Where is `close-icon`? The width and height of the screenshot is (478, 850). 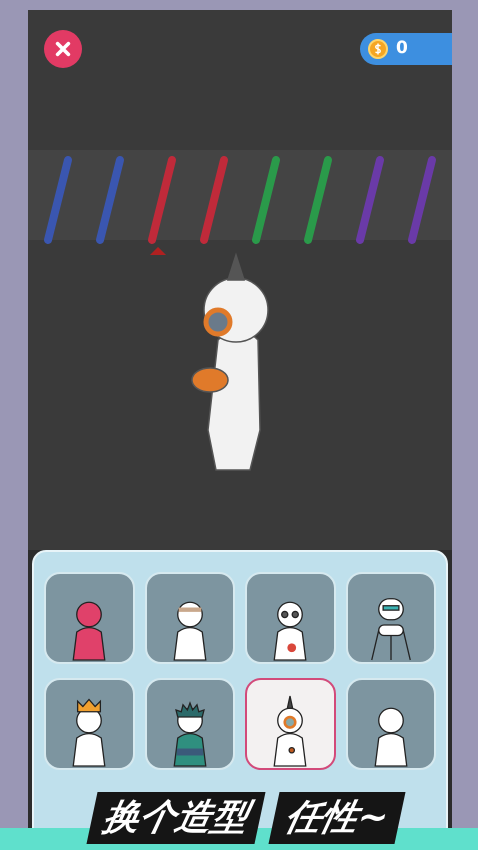
close-icon is located at coordinates (63, 49).